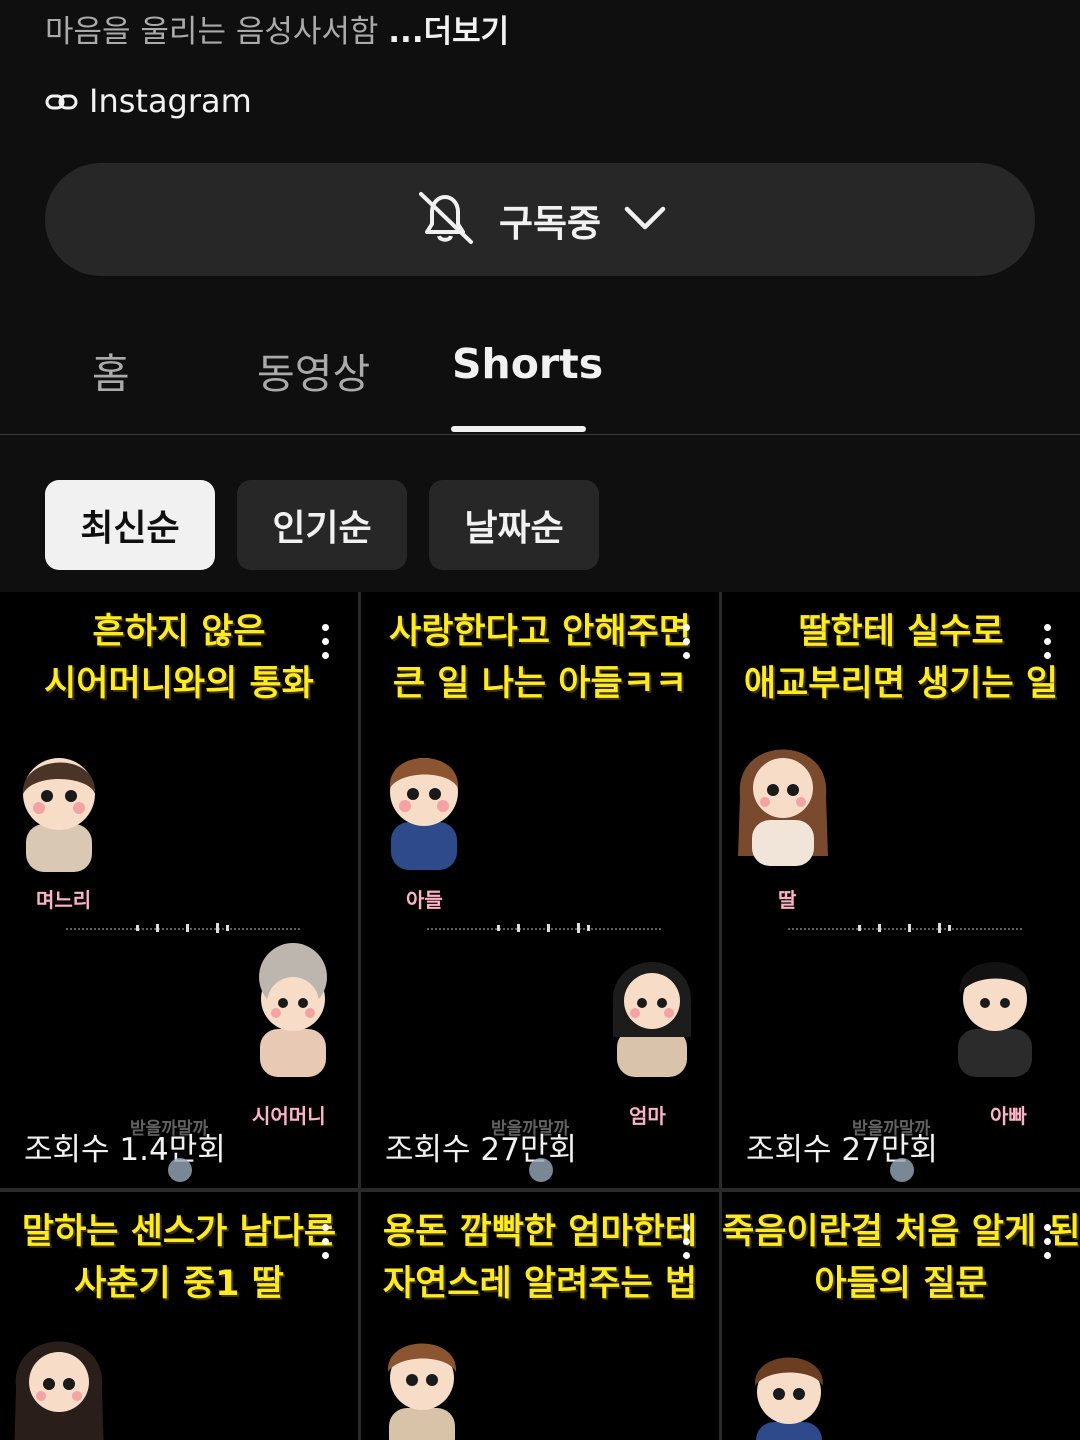 The image size is (1080, 1440). Describe the element at coordinates (445, 220) in the screenshot. I see `bell-off-icon` at that location.